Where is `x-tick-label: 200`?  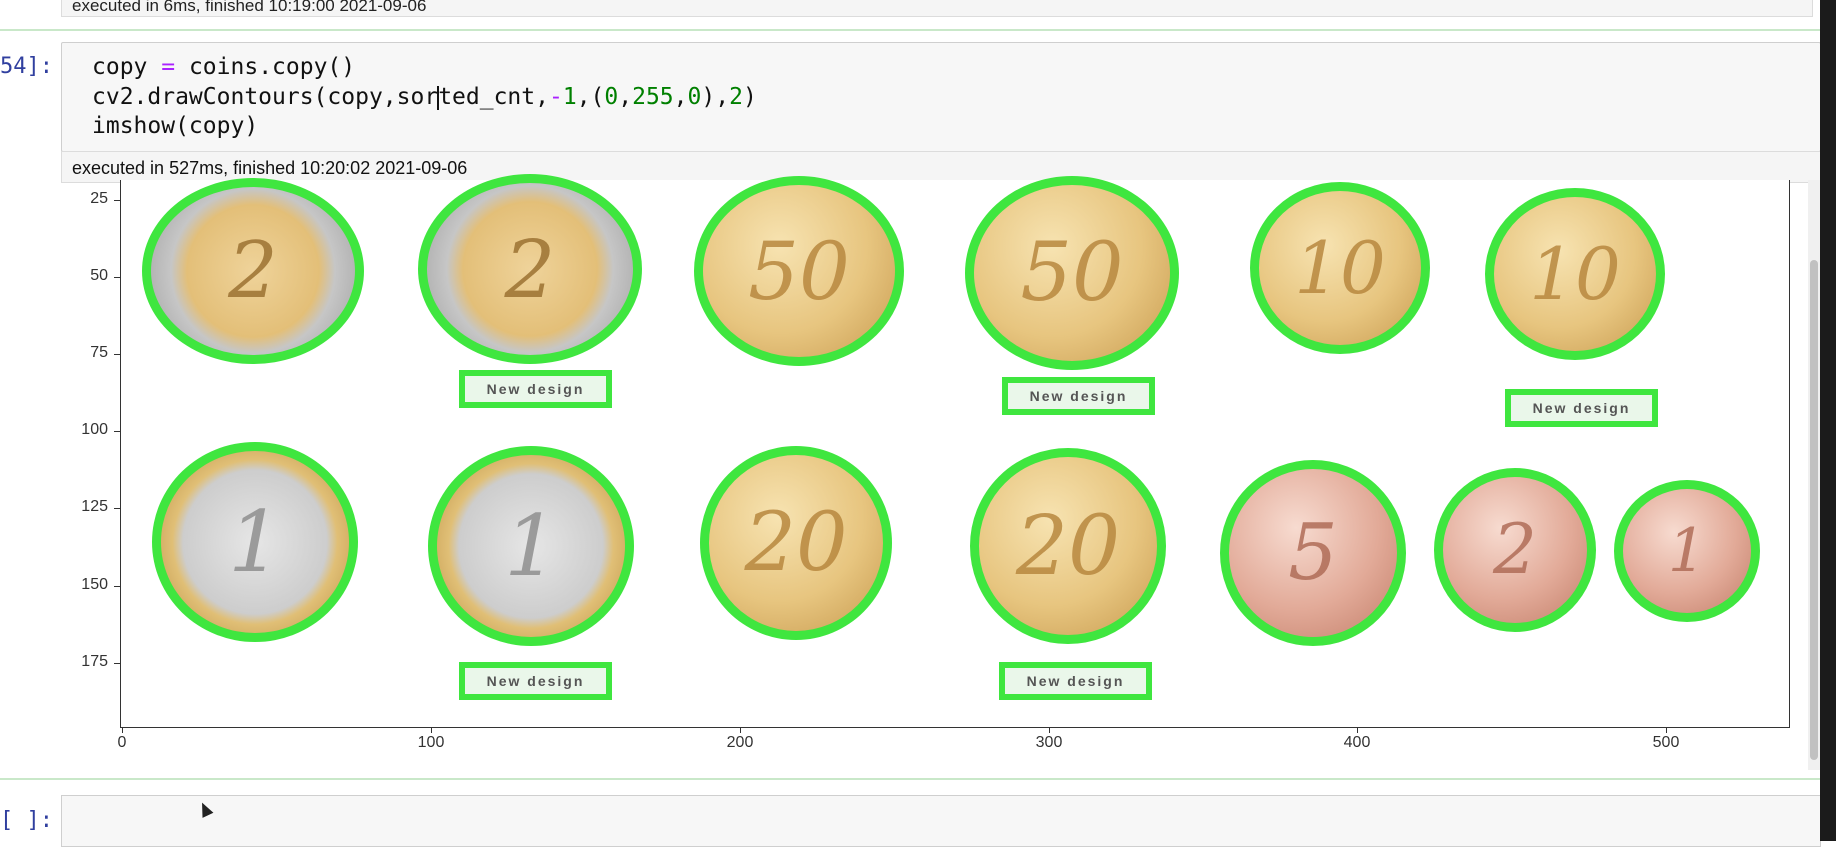 x-tick-label: 200 is located at coordinates (740, 742).